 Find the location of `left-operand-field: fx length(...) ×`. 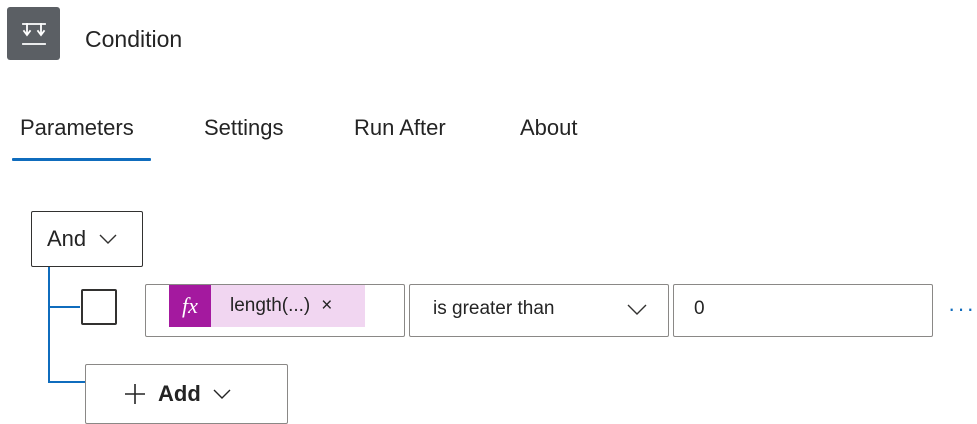

left-operand-field: fx length(...) × is located at coordinates (275, 310).